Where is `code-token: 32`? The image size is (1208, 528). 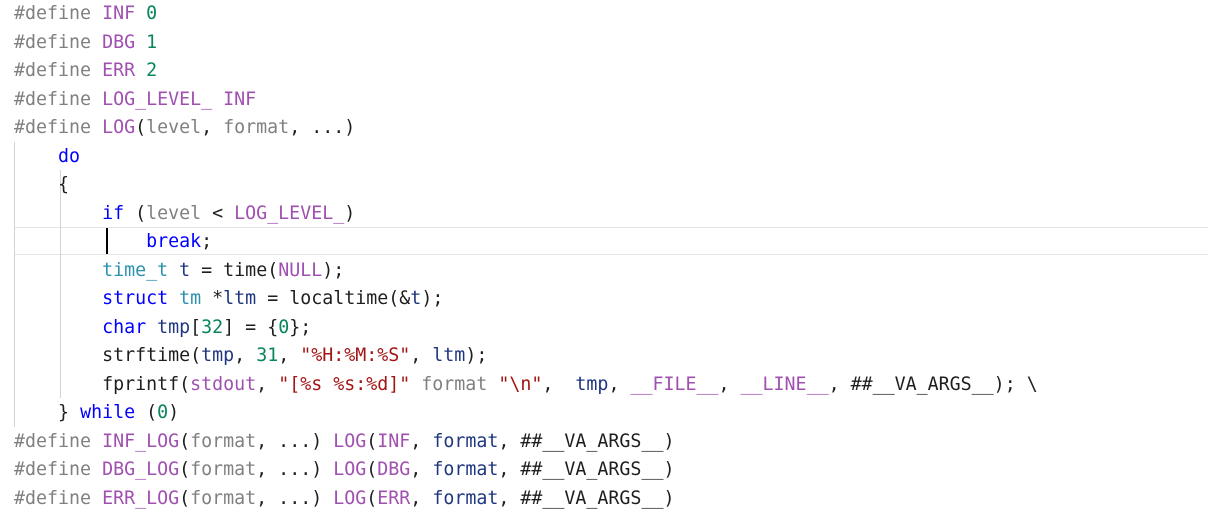 code-token: 32 is located at coordinates (212, 327).